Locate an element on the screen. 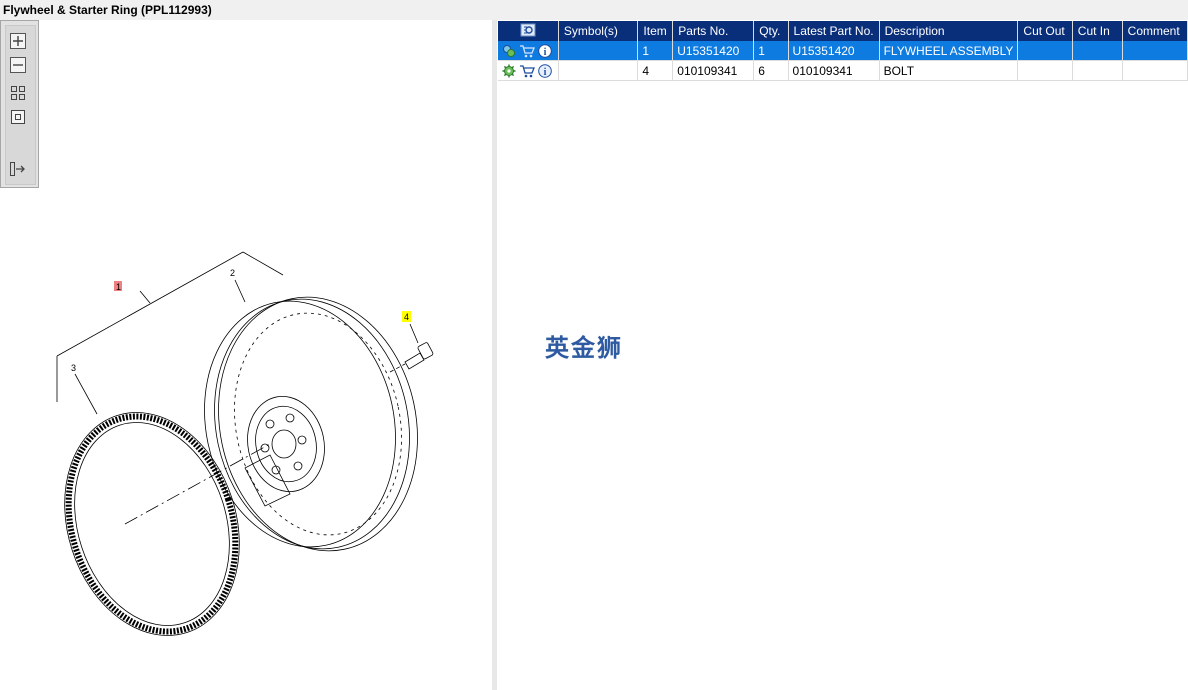 This screenshot has height=690, width=1188. column-header-latest-part-no: Latest Part No. is located at coordinates (834, 31).